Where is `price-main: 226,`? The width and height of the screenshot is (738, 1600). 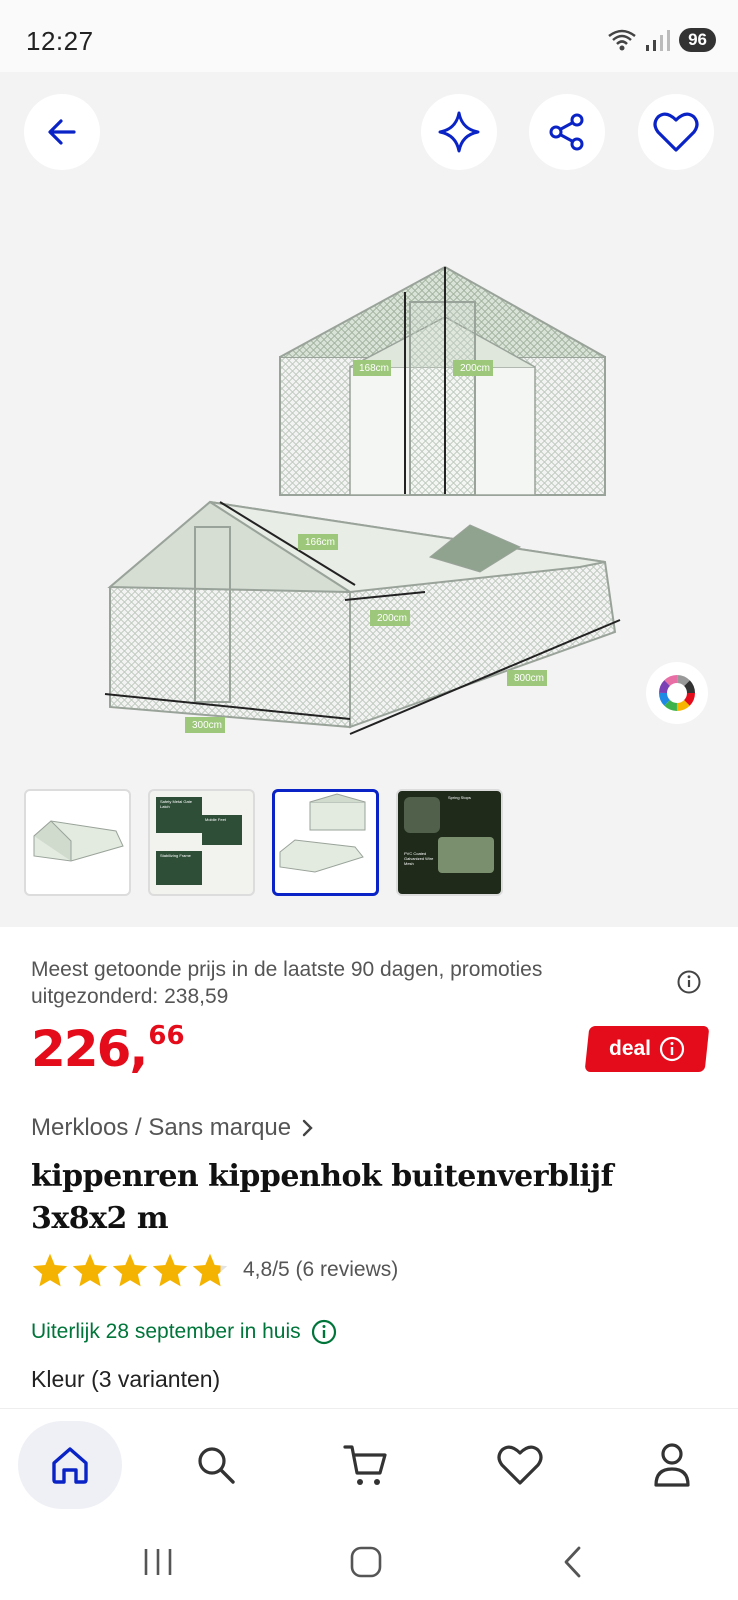 price-main: 226, is located at coordinates (89, 1049).